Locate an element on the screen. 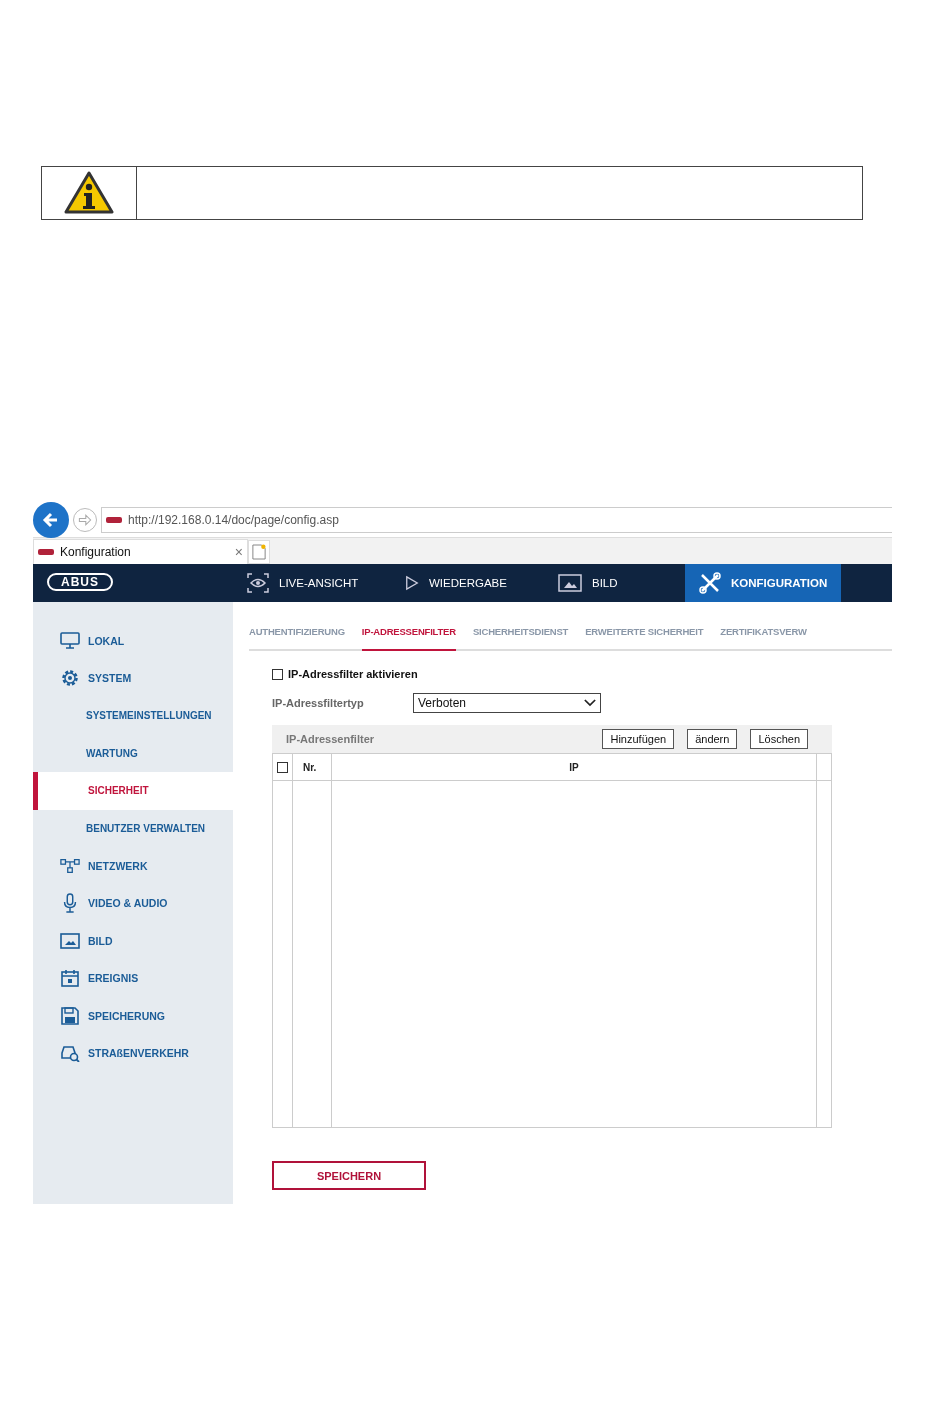 Image resolution: width=950 pixels, height=1420 pixels. sidebar-item: STRAßENVERKEHR is located at coordinates (133, 1053).